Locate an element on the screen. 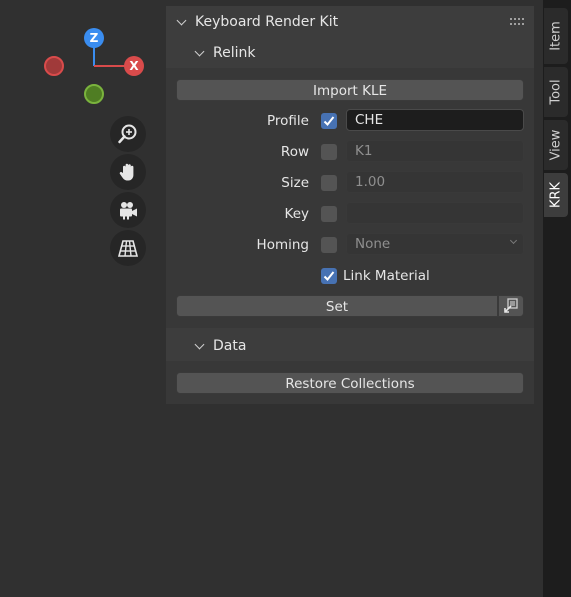  tab-krk: KRK is located at coordinates (556, 195).